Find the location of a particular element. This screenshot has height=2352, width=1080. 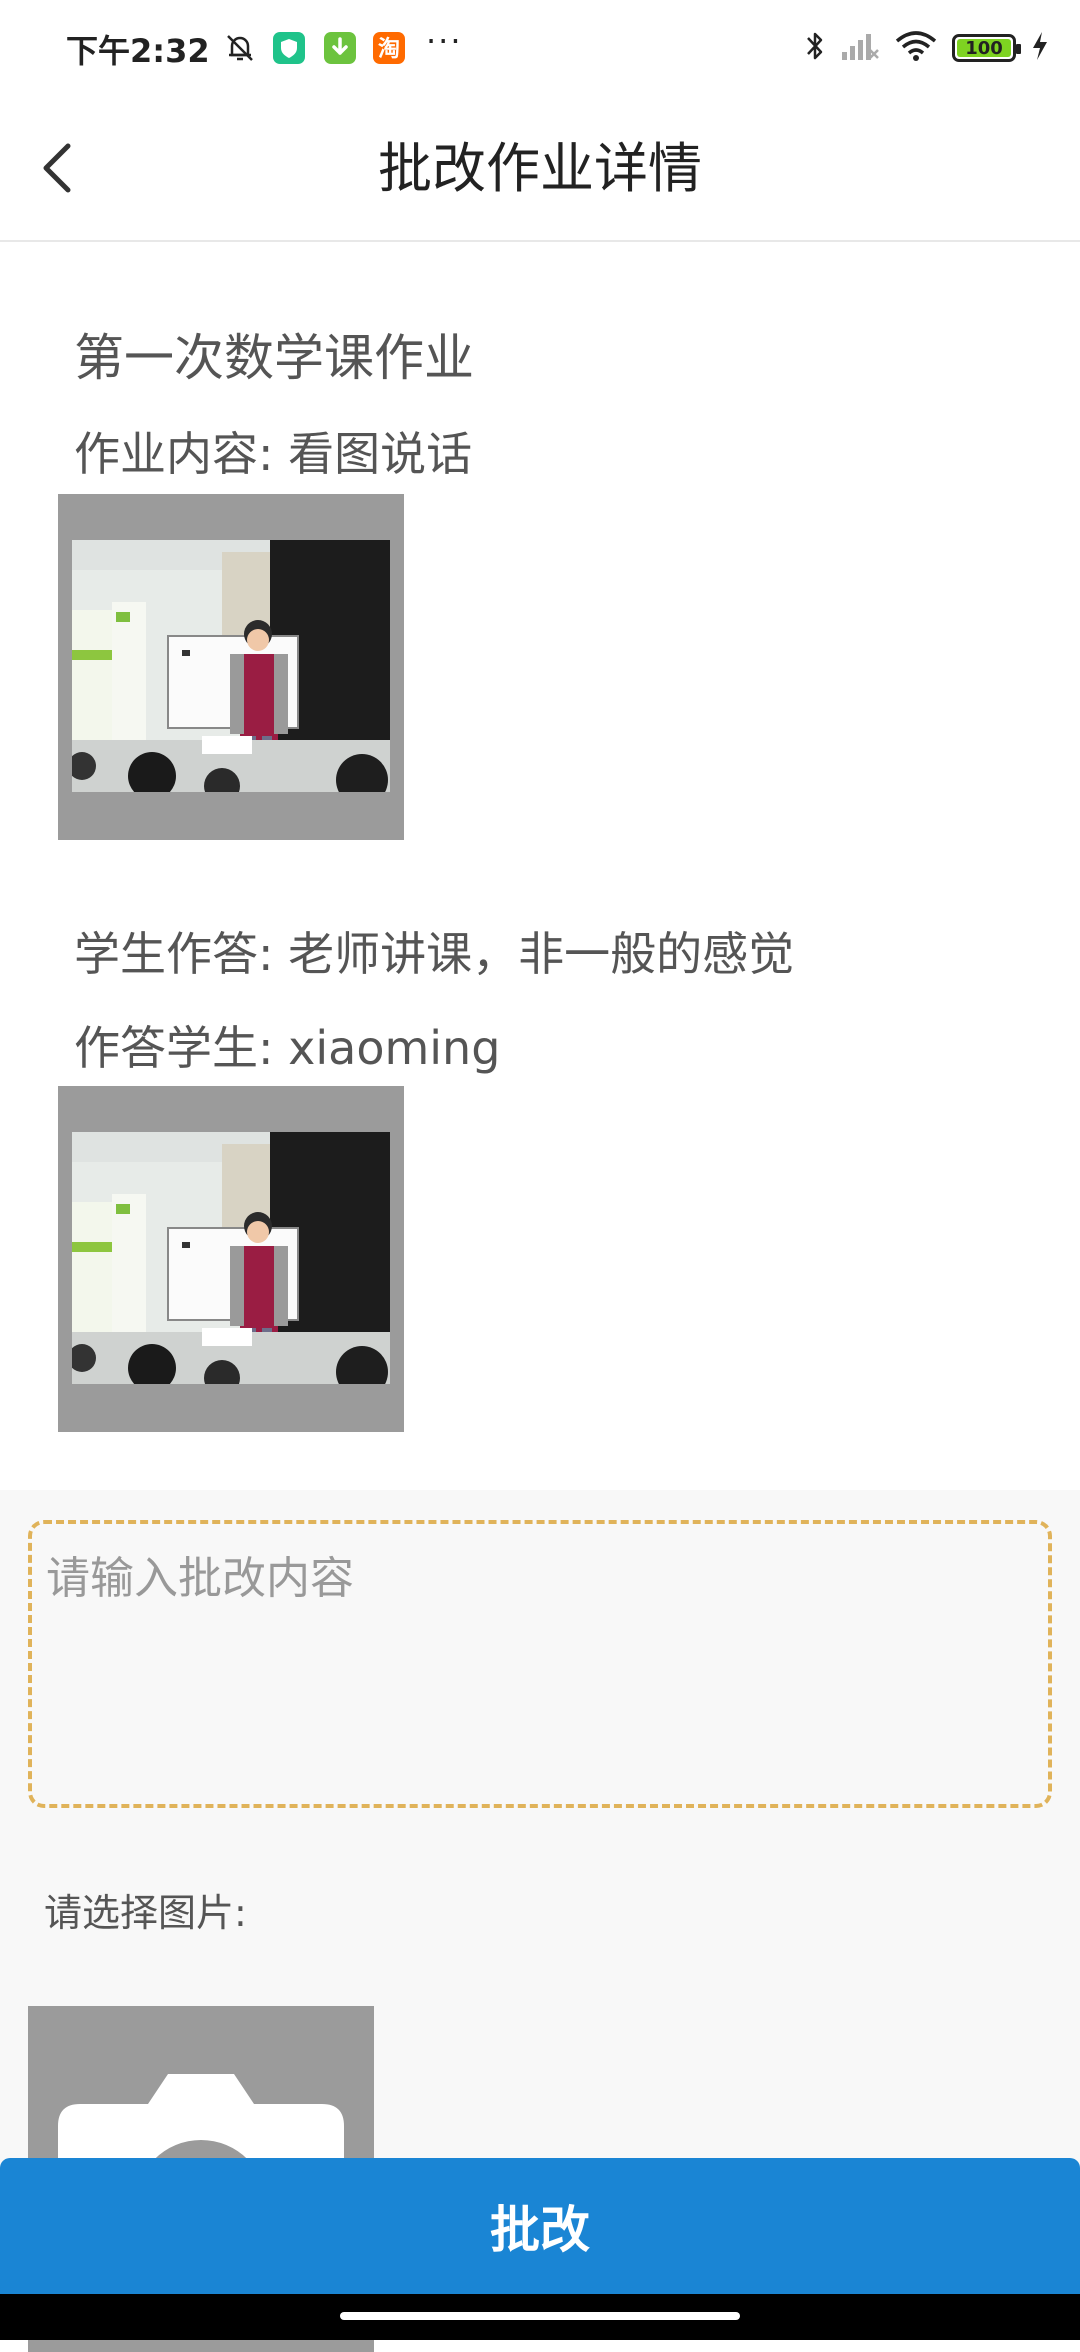

shield-app-icon is located at coordinates (289, 48).